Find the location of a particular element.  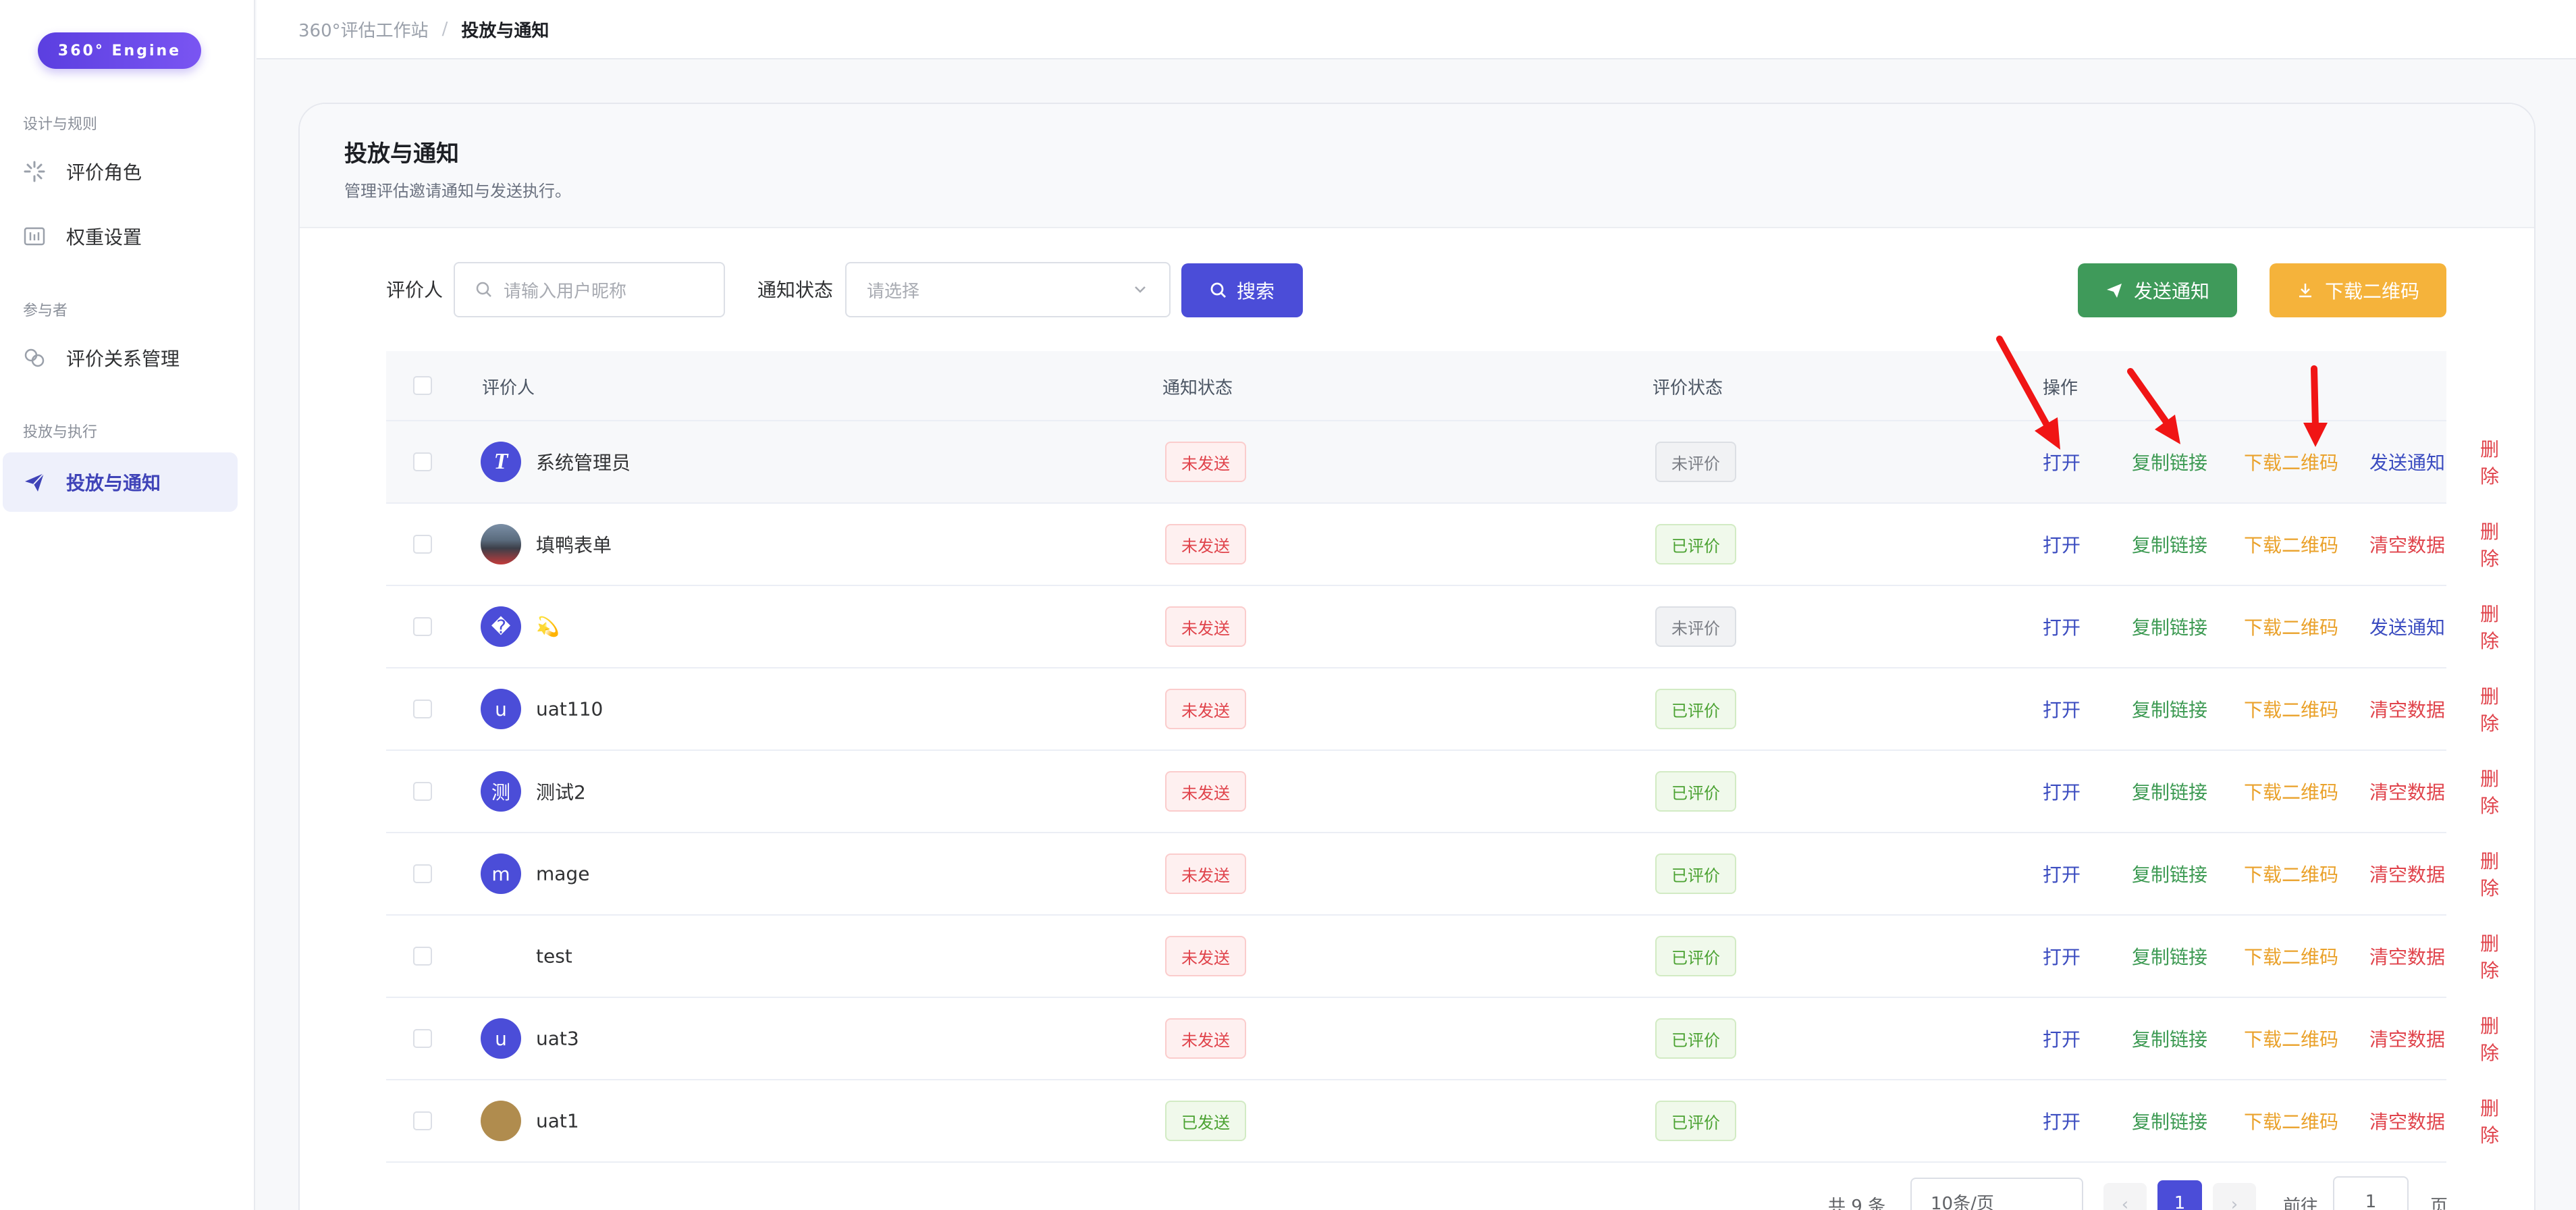

send-notice-button: 发送通知 is located at coordinates (2157, 290).